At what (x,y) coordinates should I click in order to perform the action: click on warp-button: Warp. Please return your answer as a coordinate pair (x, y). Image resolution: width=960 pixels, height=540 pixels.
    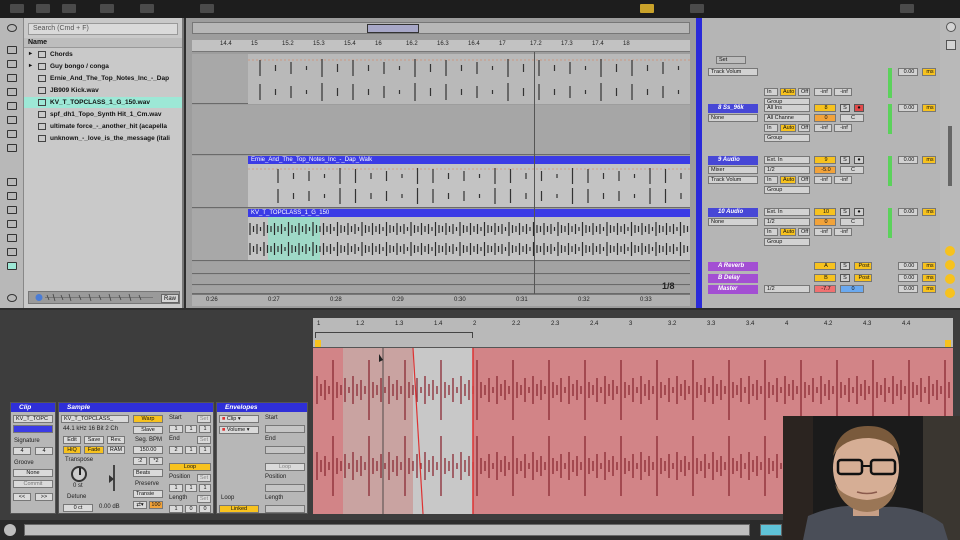
    Looking at the image, I should click on (148, 419).